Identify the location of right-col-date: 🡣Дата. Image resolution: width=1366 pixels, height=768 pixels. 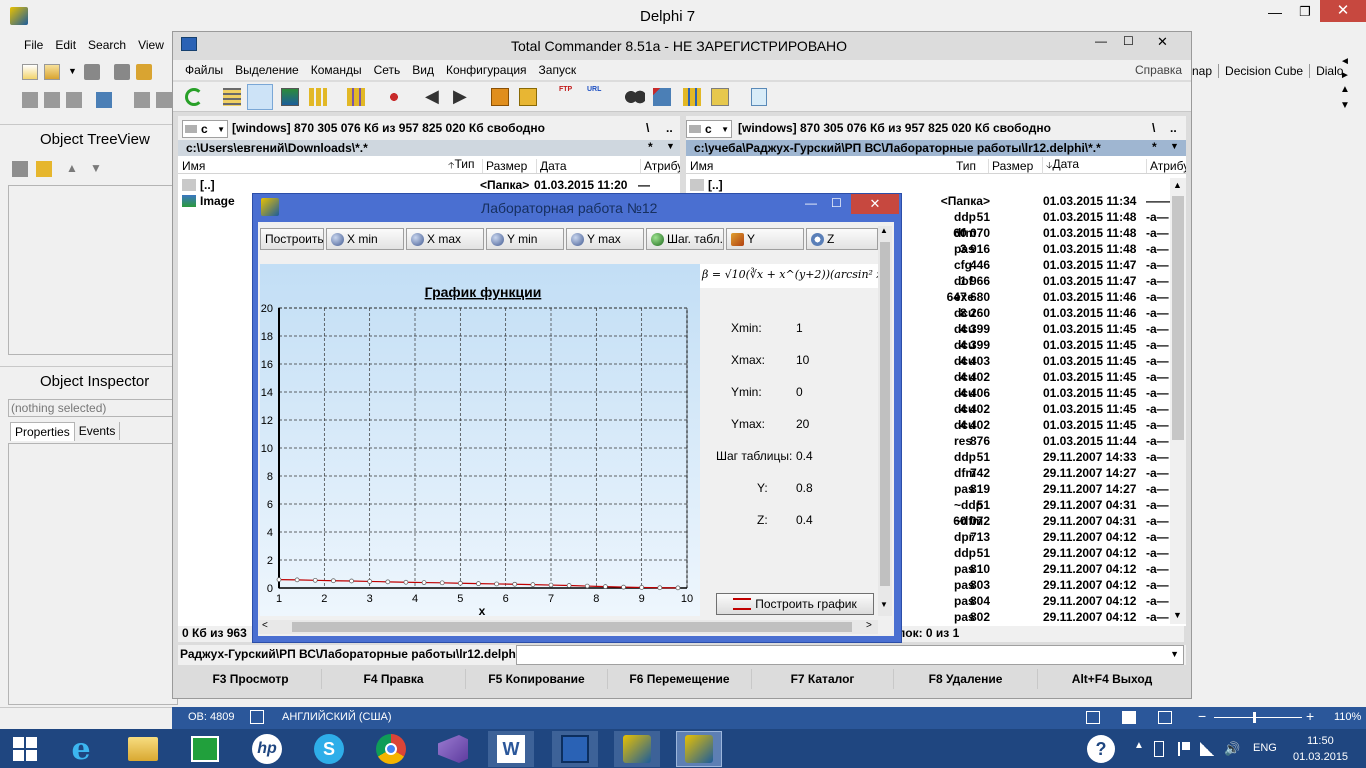
(1094, 165).